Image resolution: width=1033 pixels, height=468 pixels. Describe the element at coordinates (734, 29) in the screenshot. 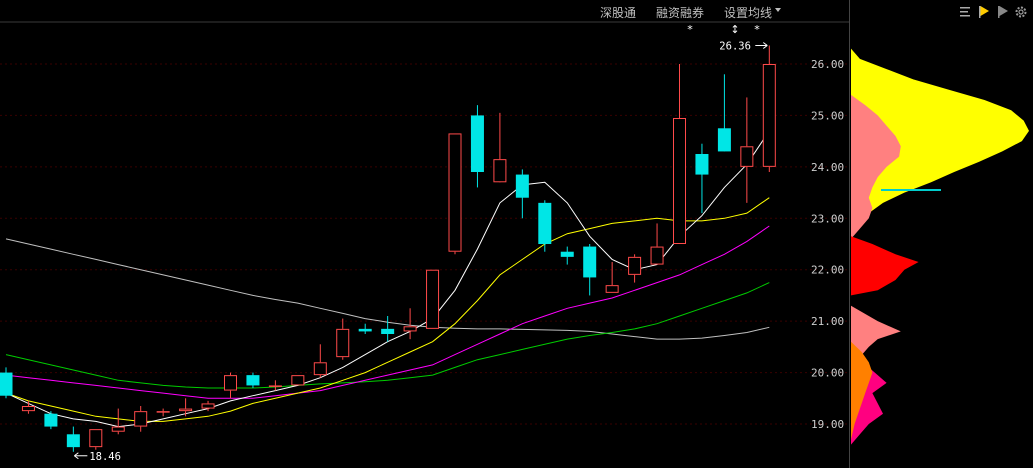

I see `marker-arrow: ↕` at that location.